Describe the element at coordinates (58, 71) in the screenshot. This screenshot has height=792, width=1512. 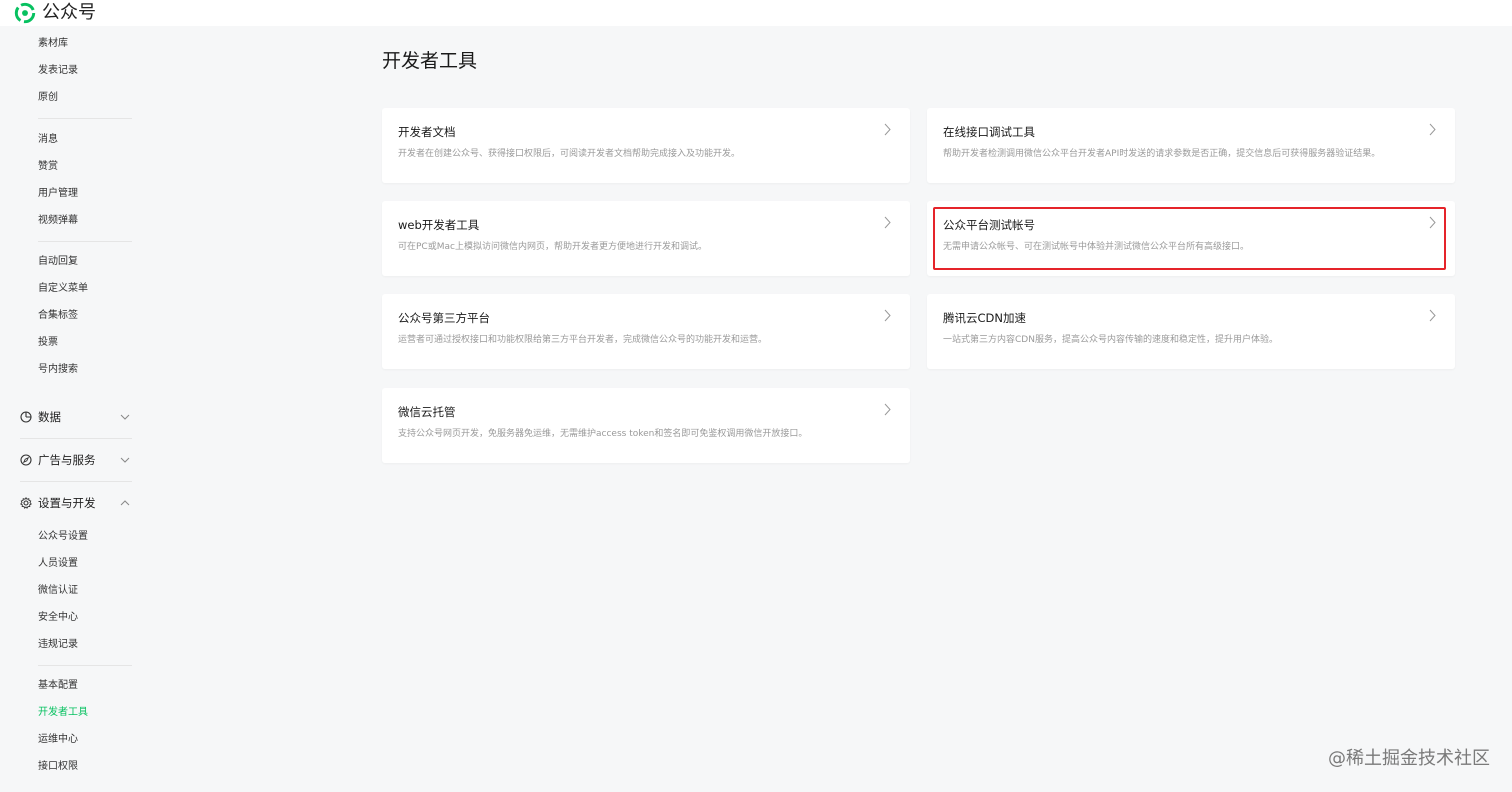
I see `sidebar-item-publish-record: 发表记录` at that location.